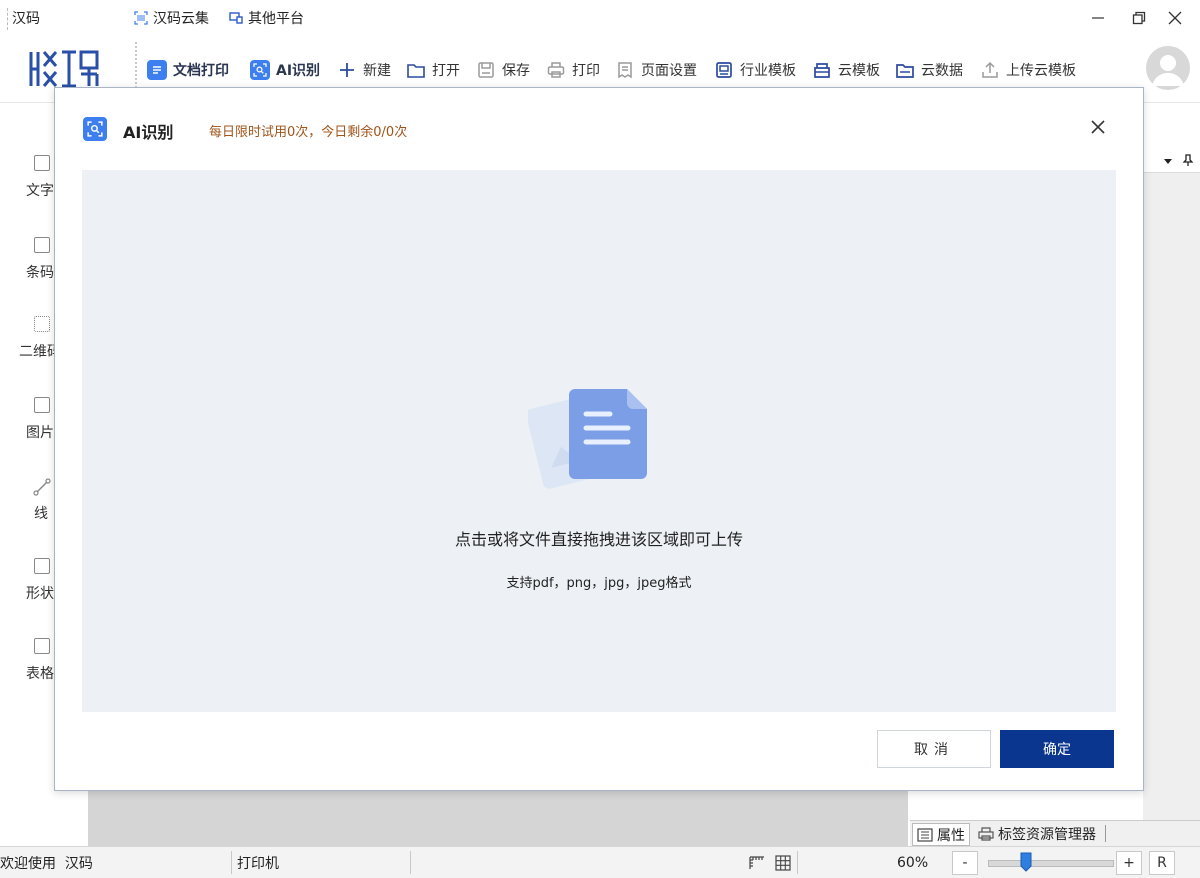 The width and height of the screenshot is (1200, 878). What do you see at coordinates (783, 863) in the screenshot?
I see `grid-icon` at bounding box center [783, 863].